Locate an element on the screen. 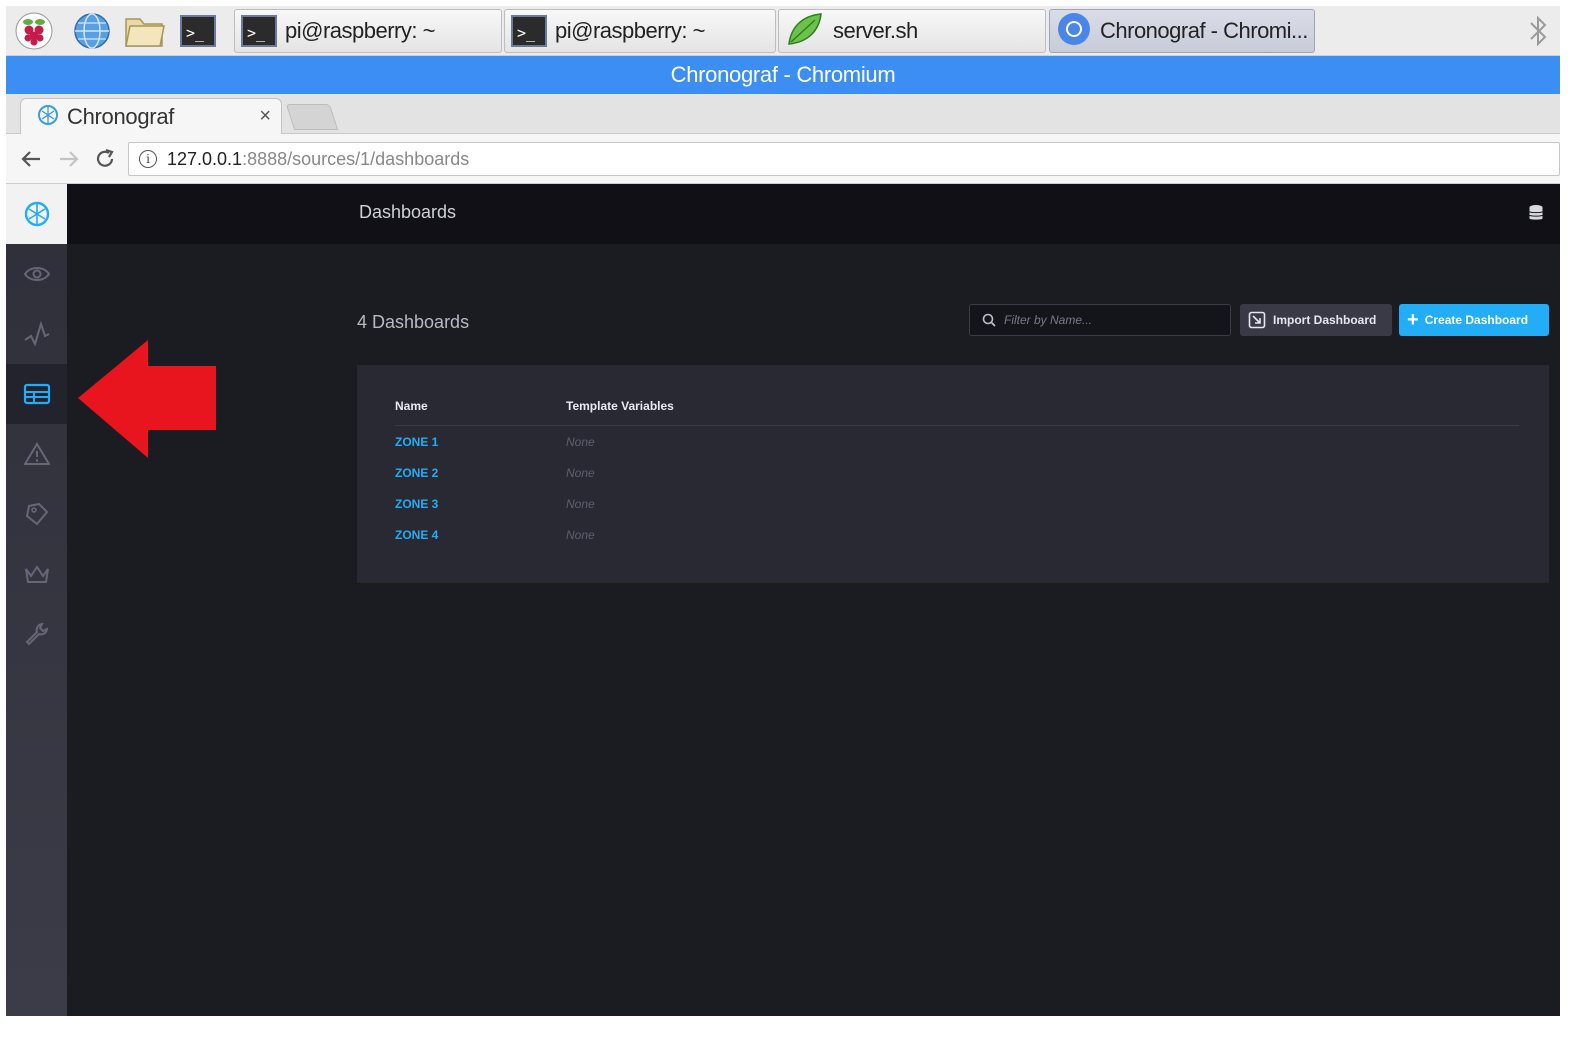 Image resolution: width=1595 pixels, height=1040 pixels. chromium-icon is located at coordinates (1074, 31).